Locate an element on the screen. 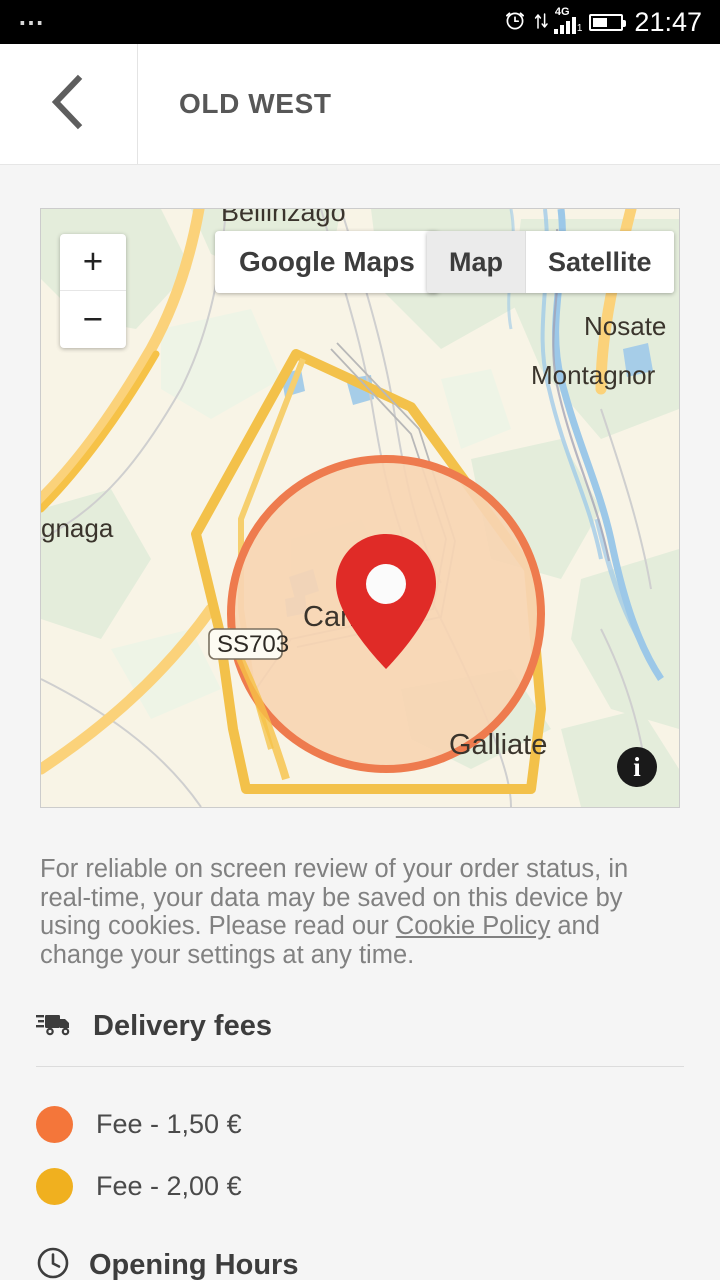 The height and width of the screenshot is (1280, 720). app-header: OLD WEST is located at coordinates (360, 104).